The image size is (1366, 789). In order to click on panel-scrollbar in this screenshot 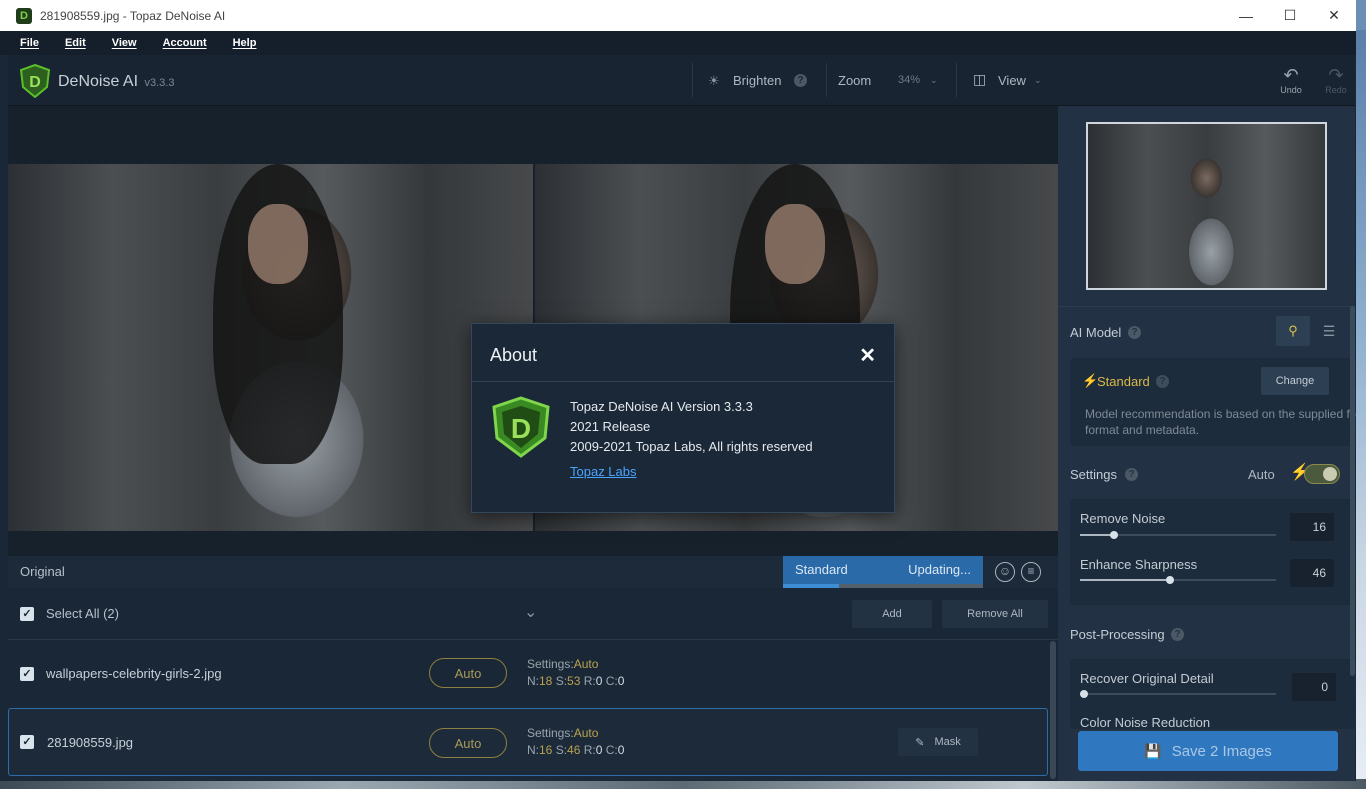, I will do `click(1352, 491)`.